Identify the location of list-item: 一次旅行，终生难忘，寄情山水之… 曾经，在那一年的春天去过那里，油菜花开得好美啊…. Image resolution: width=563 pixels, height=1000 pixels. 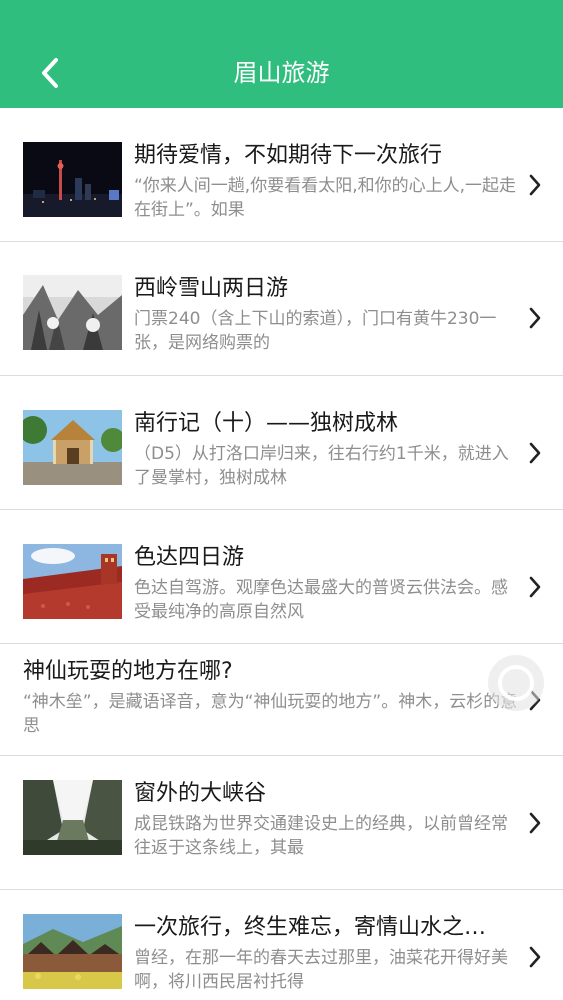
(281, 945).